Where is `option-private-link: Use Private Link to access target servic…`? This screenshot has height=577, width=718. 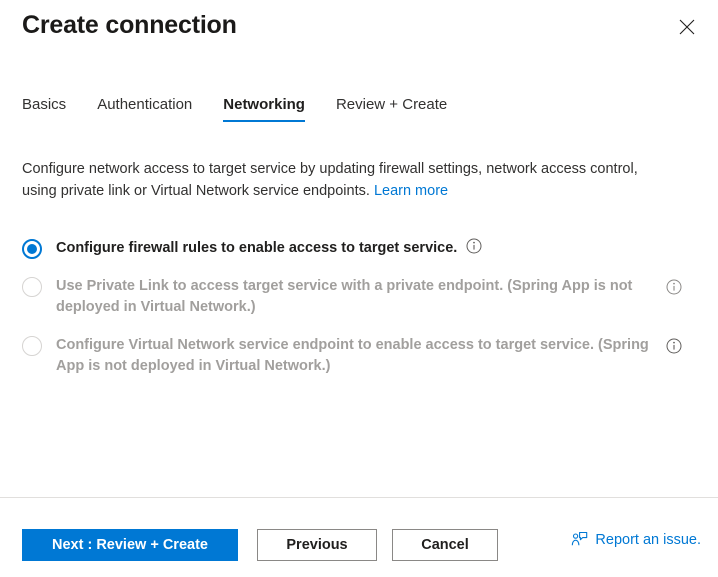
option-private-link: Use Private Link to access target servic… is located at coordinates (352, 297).